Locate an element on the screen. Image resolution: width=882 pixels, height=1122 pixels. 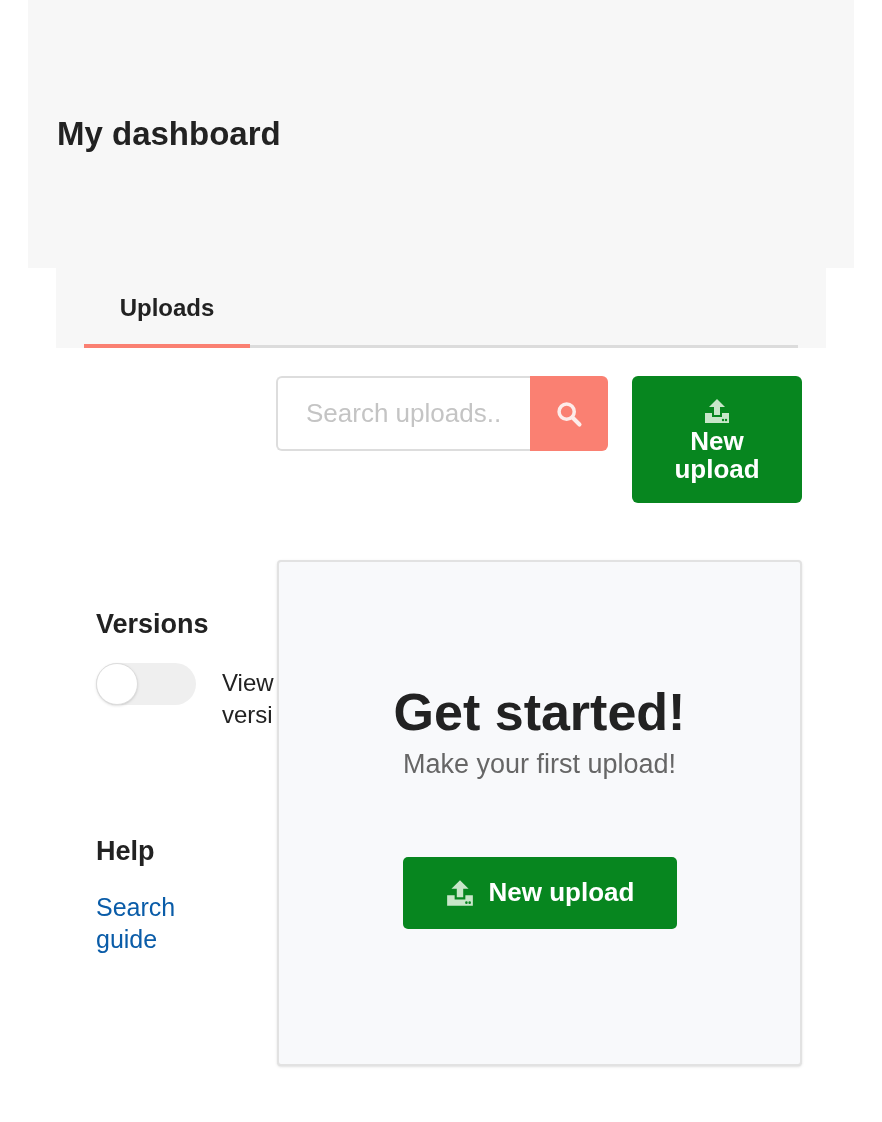
tab: Uploads is located at coordinates (167, 309).